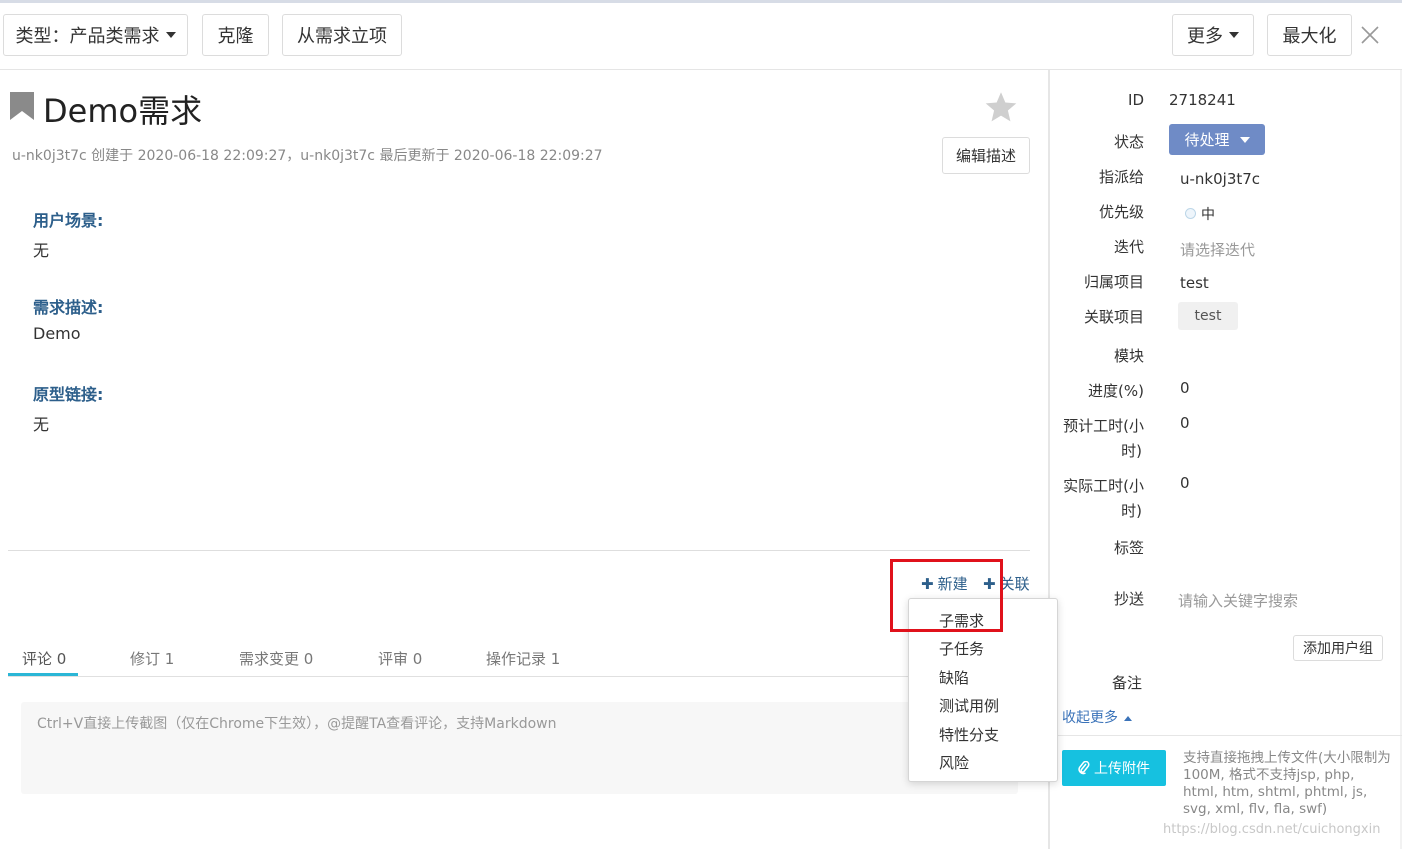 Image resolution: width=1402 pixels, height=849 pixels. I want to click on menu-item-test-case: 测试用例, so click(969, 705).